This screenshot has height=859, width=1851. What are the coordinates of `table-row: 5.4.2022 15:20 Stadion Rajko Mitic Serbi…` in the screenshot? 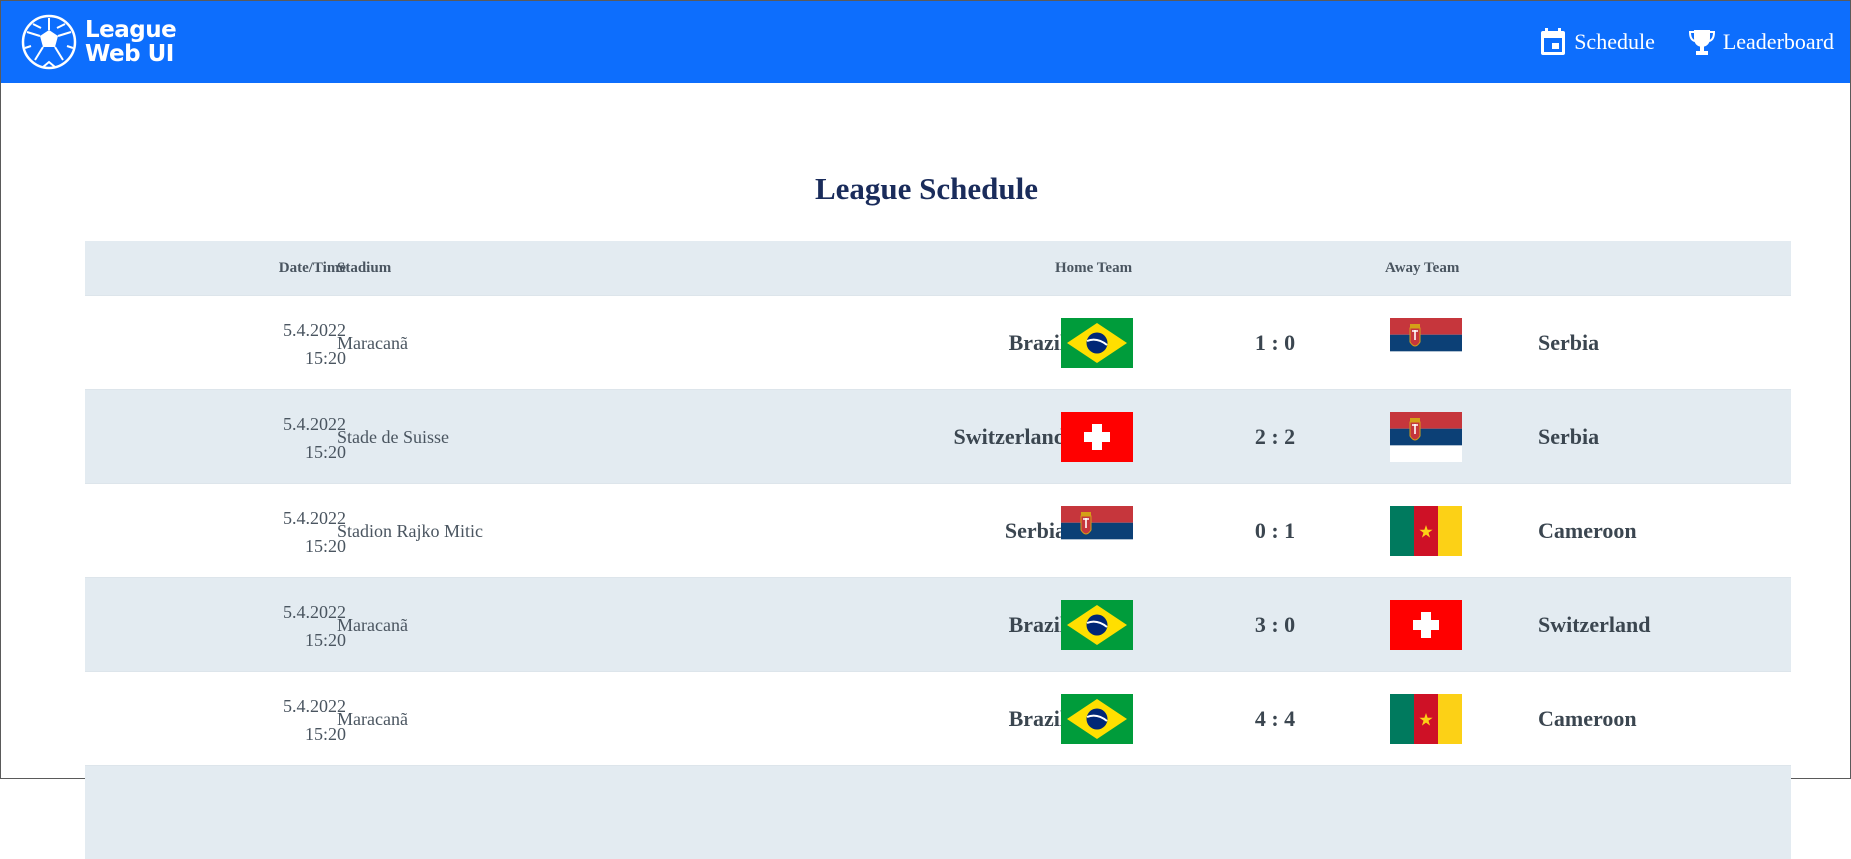 It's located at (938, 530).